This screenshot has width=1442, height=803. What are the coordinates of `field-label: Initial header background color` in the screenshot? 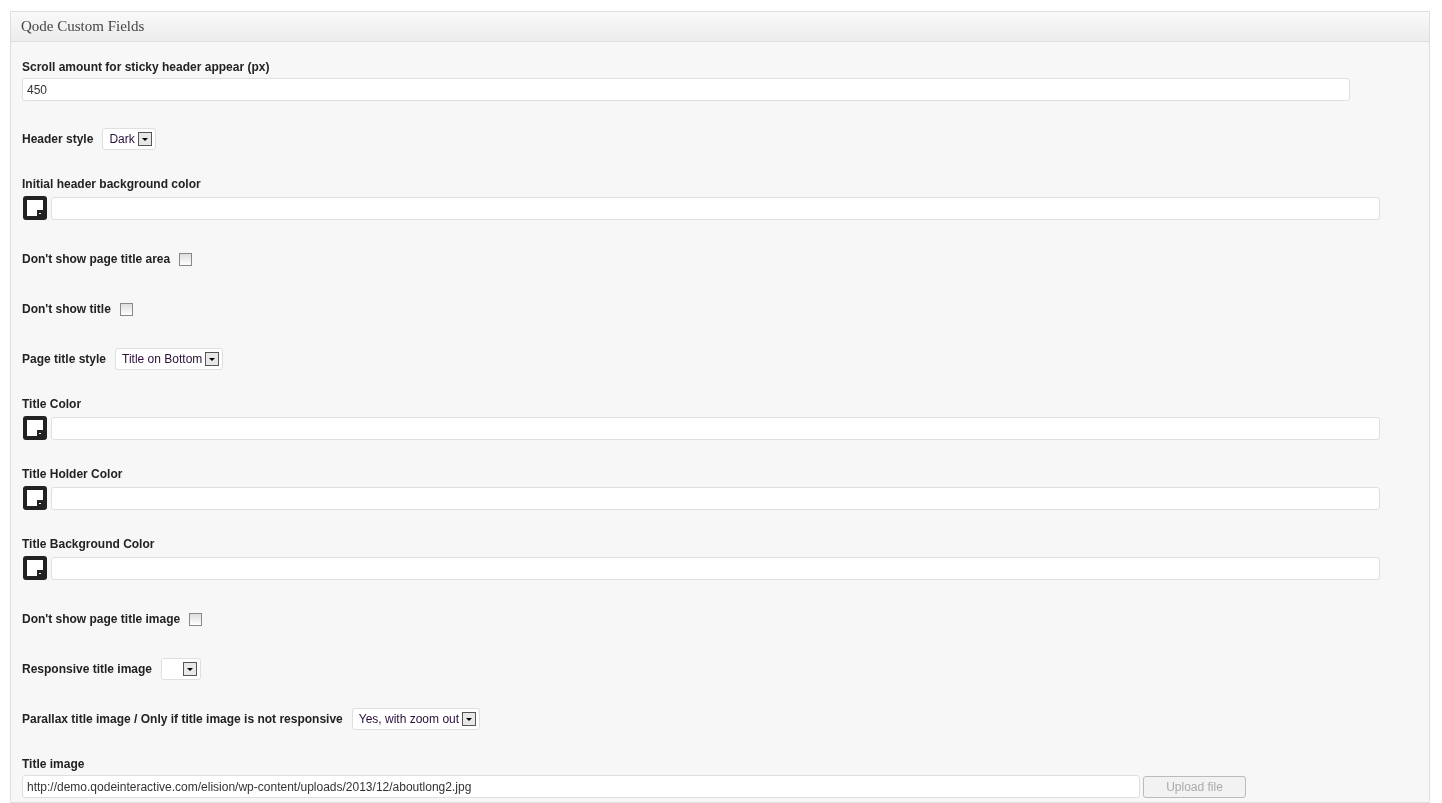 It's located at (112, 184).